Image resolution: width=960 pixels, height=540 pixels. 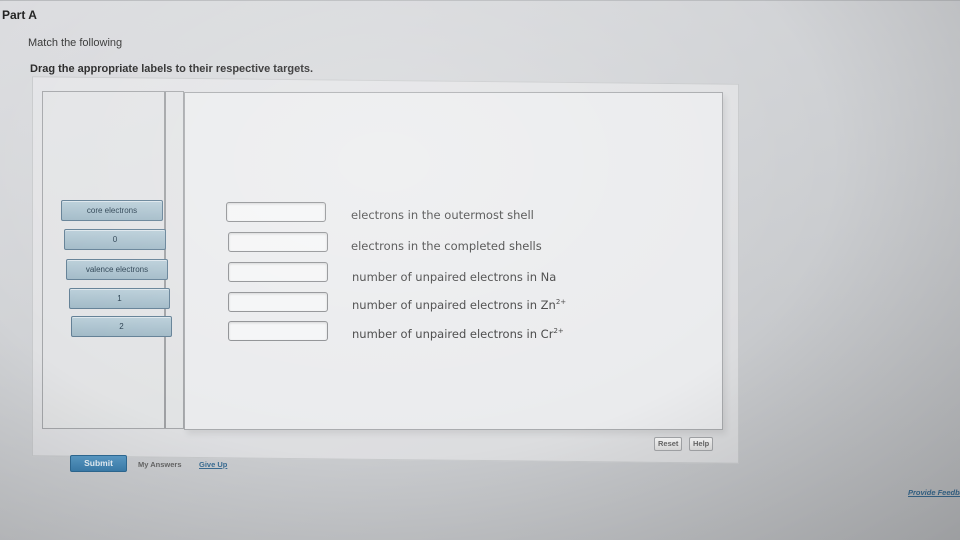 I want to click on label-2: 2, so click(x=121, y=326).